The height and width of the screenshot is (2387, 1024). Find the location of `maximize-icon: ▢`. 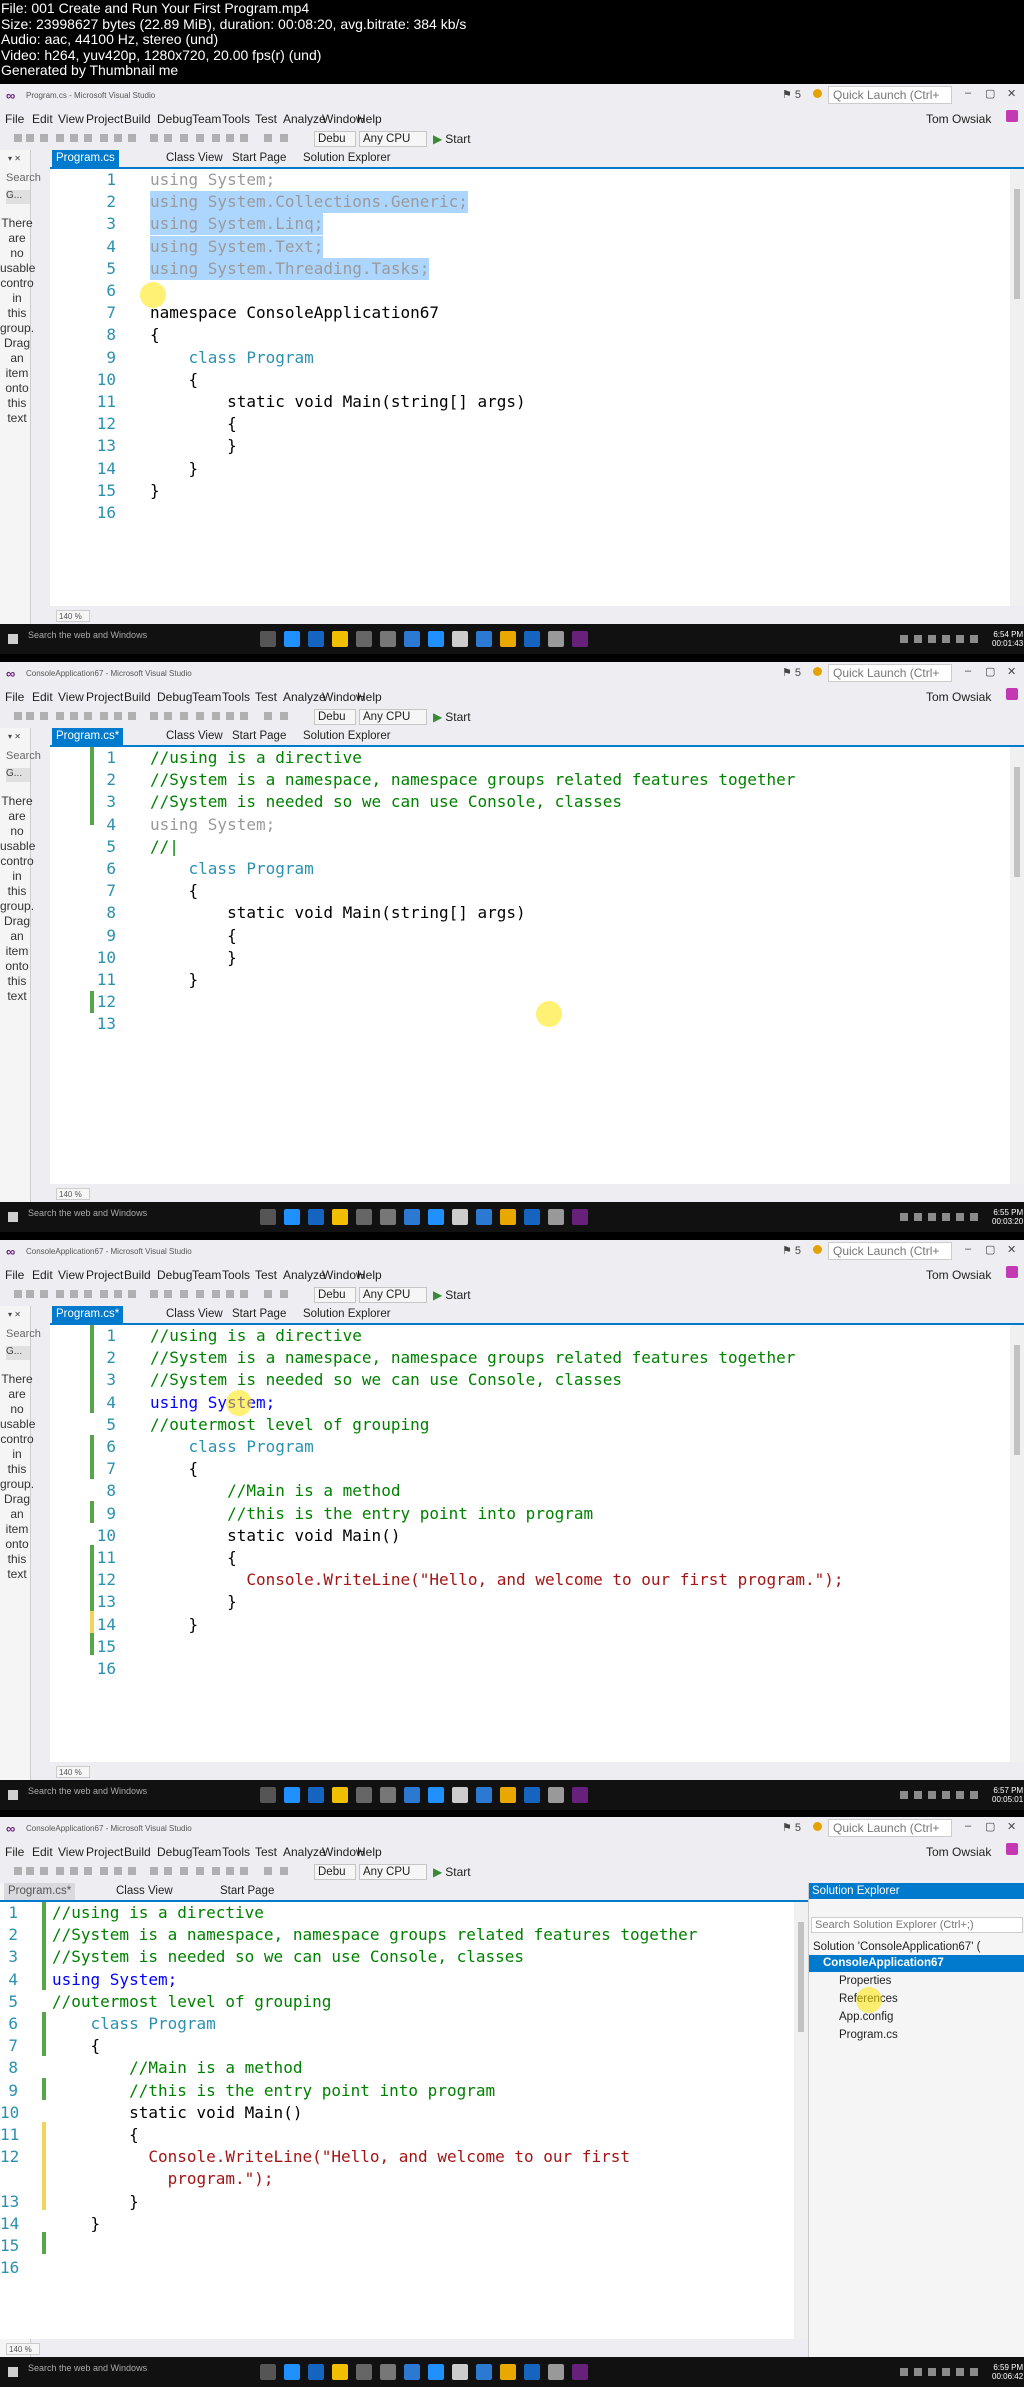

maximize-icon: ▢ is located at coordinates (990, 1826).